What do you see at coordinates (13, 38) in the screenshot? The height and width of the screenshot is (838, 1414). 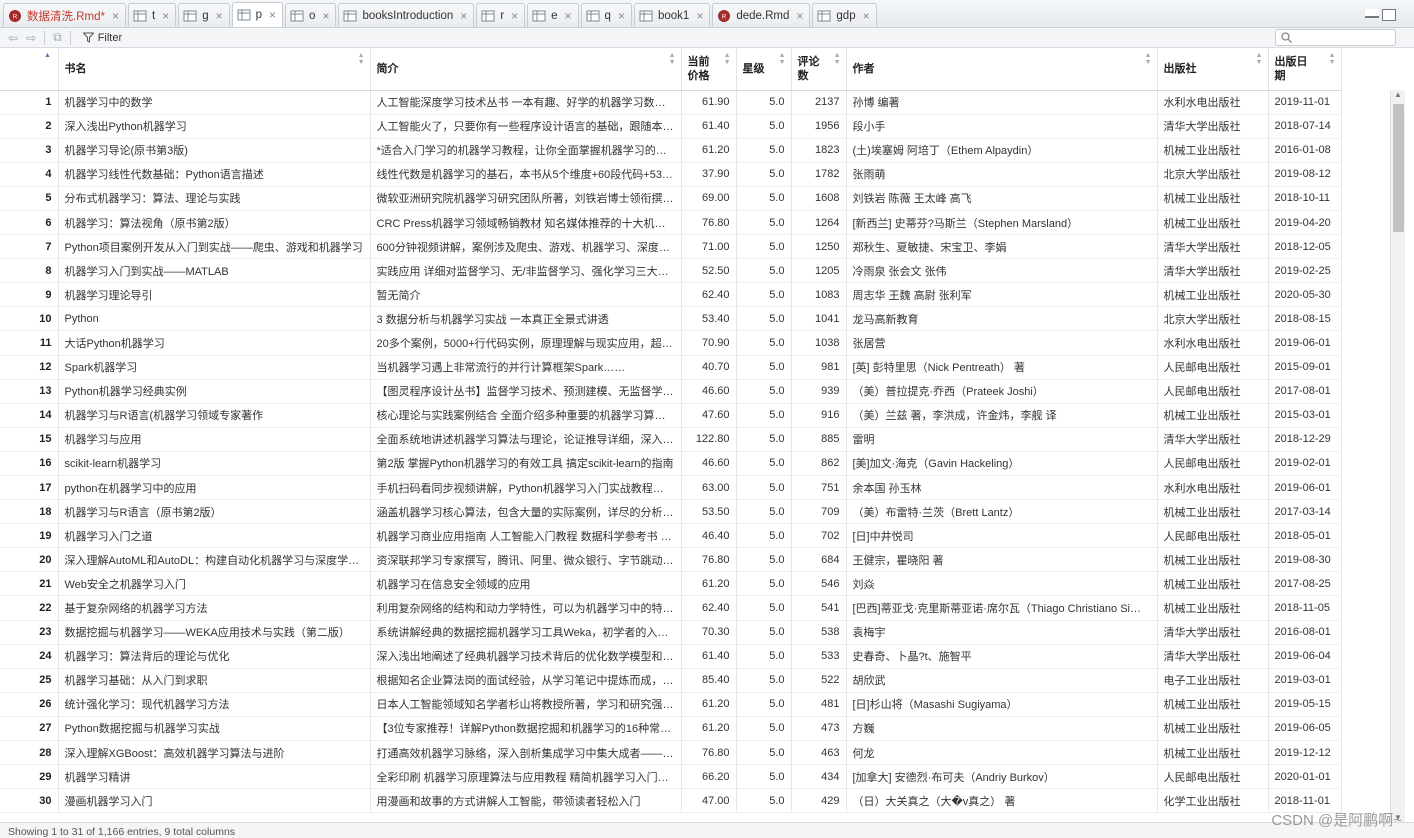 I see `back-arrow-icon: ⇦` at bounding box center [13, 38].